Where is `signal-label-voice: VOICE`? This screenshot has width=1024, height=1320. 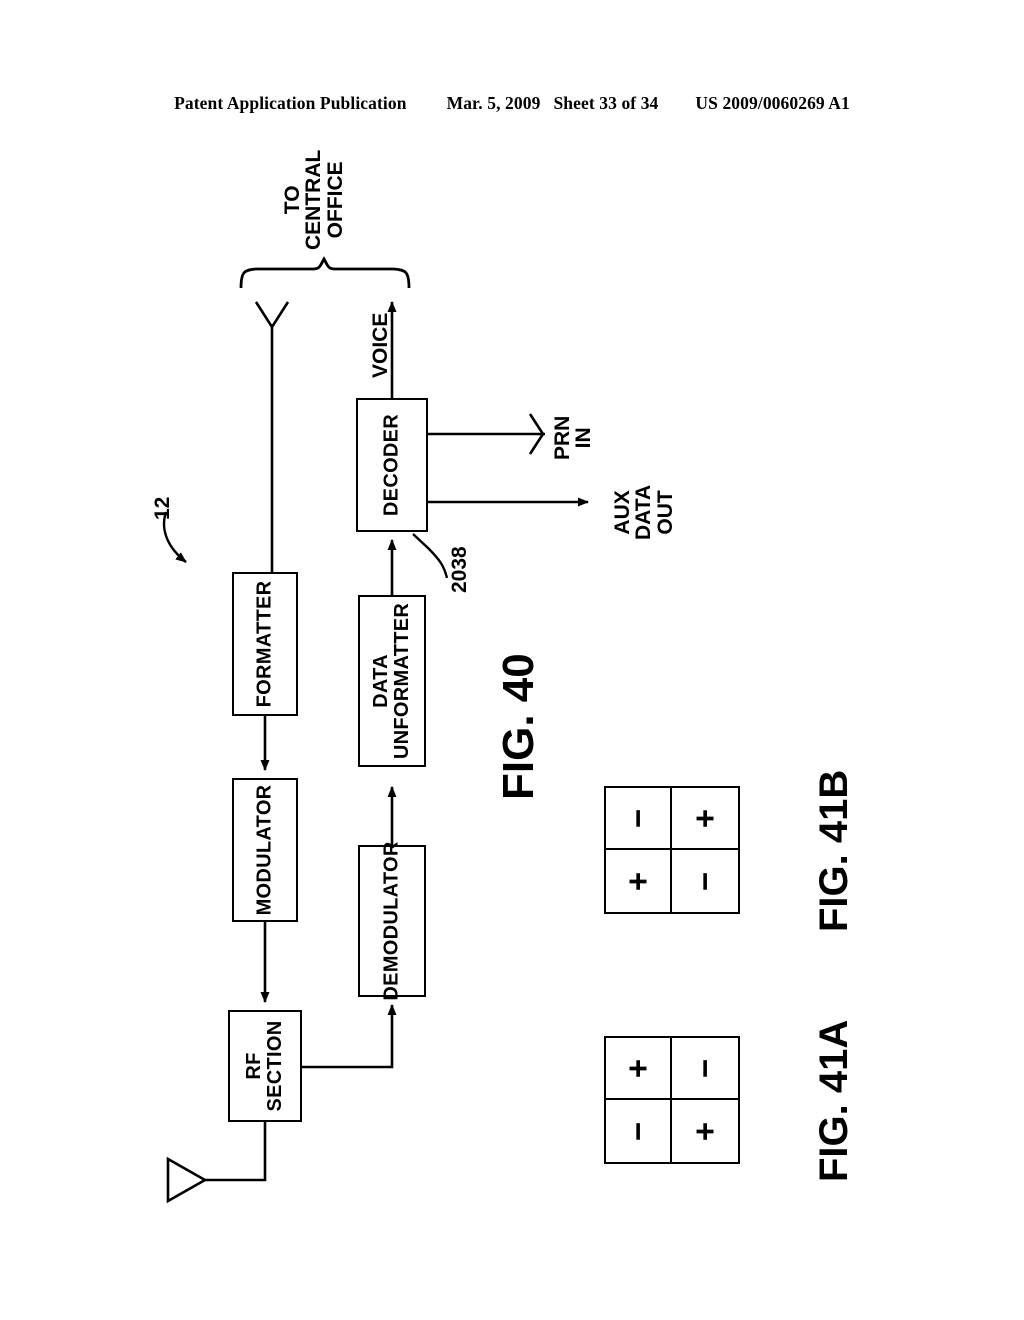
signal-label-voice: VOICE is located at coordinates (380, 345).